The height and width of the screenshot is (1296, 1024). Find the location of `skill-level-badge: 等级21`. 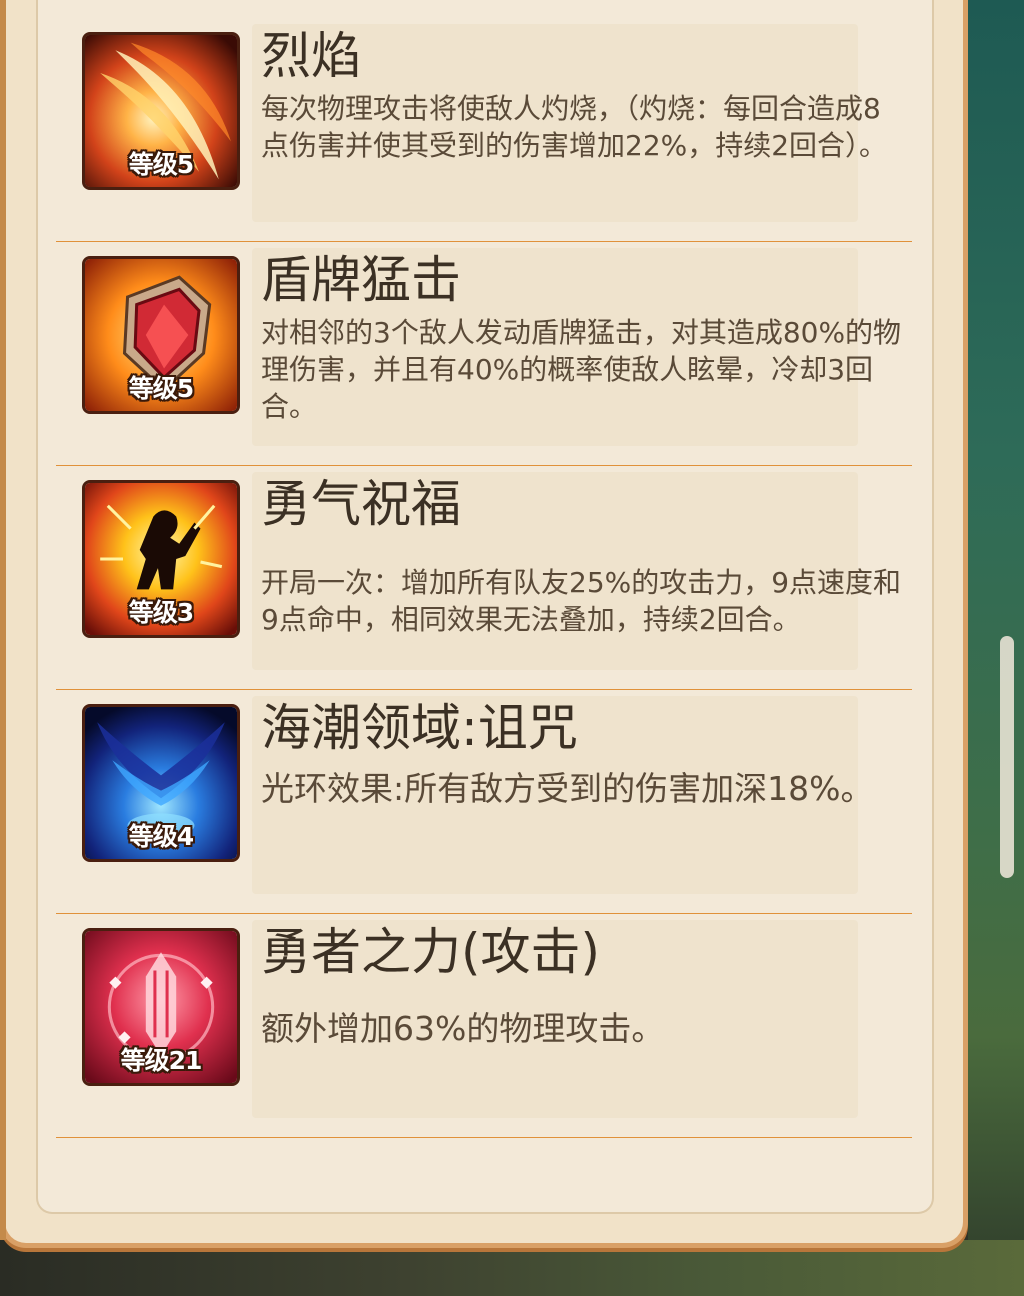

skill-level-badge: 等级21 is located at coordinates (161, 1060).